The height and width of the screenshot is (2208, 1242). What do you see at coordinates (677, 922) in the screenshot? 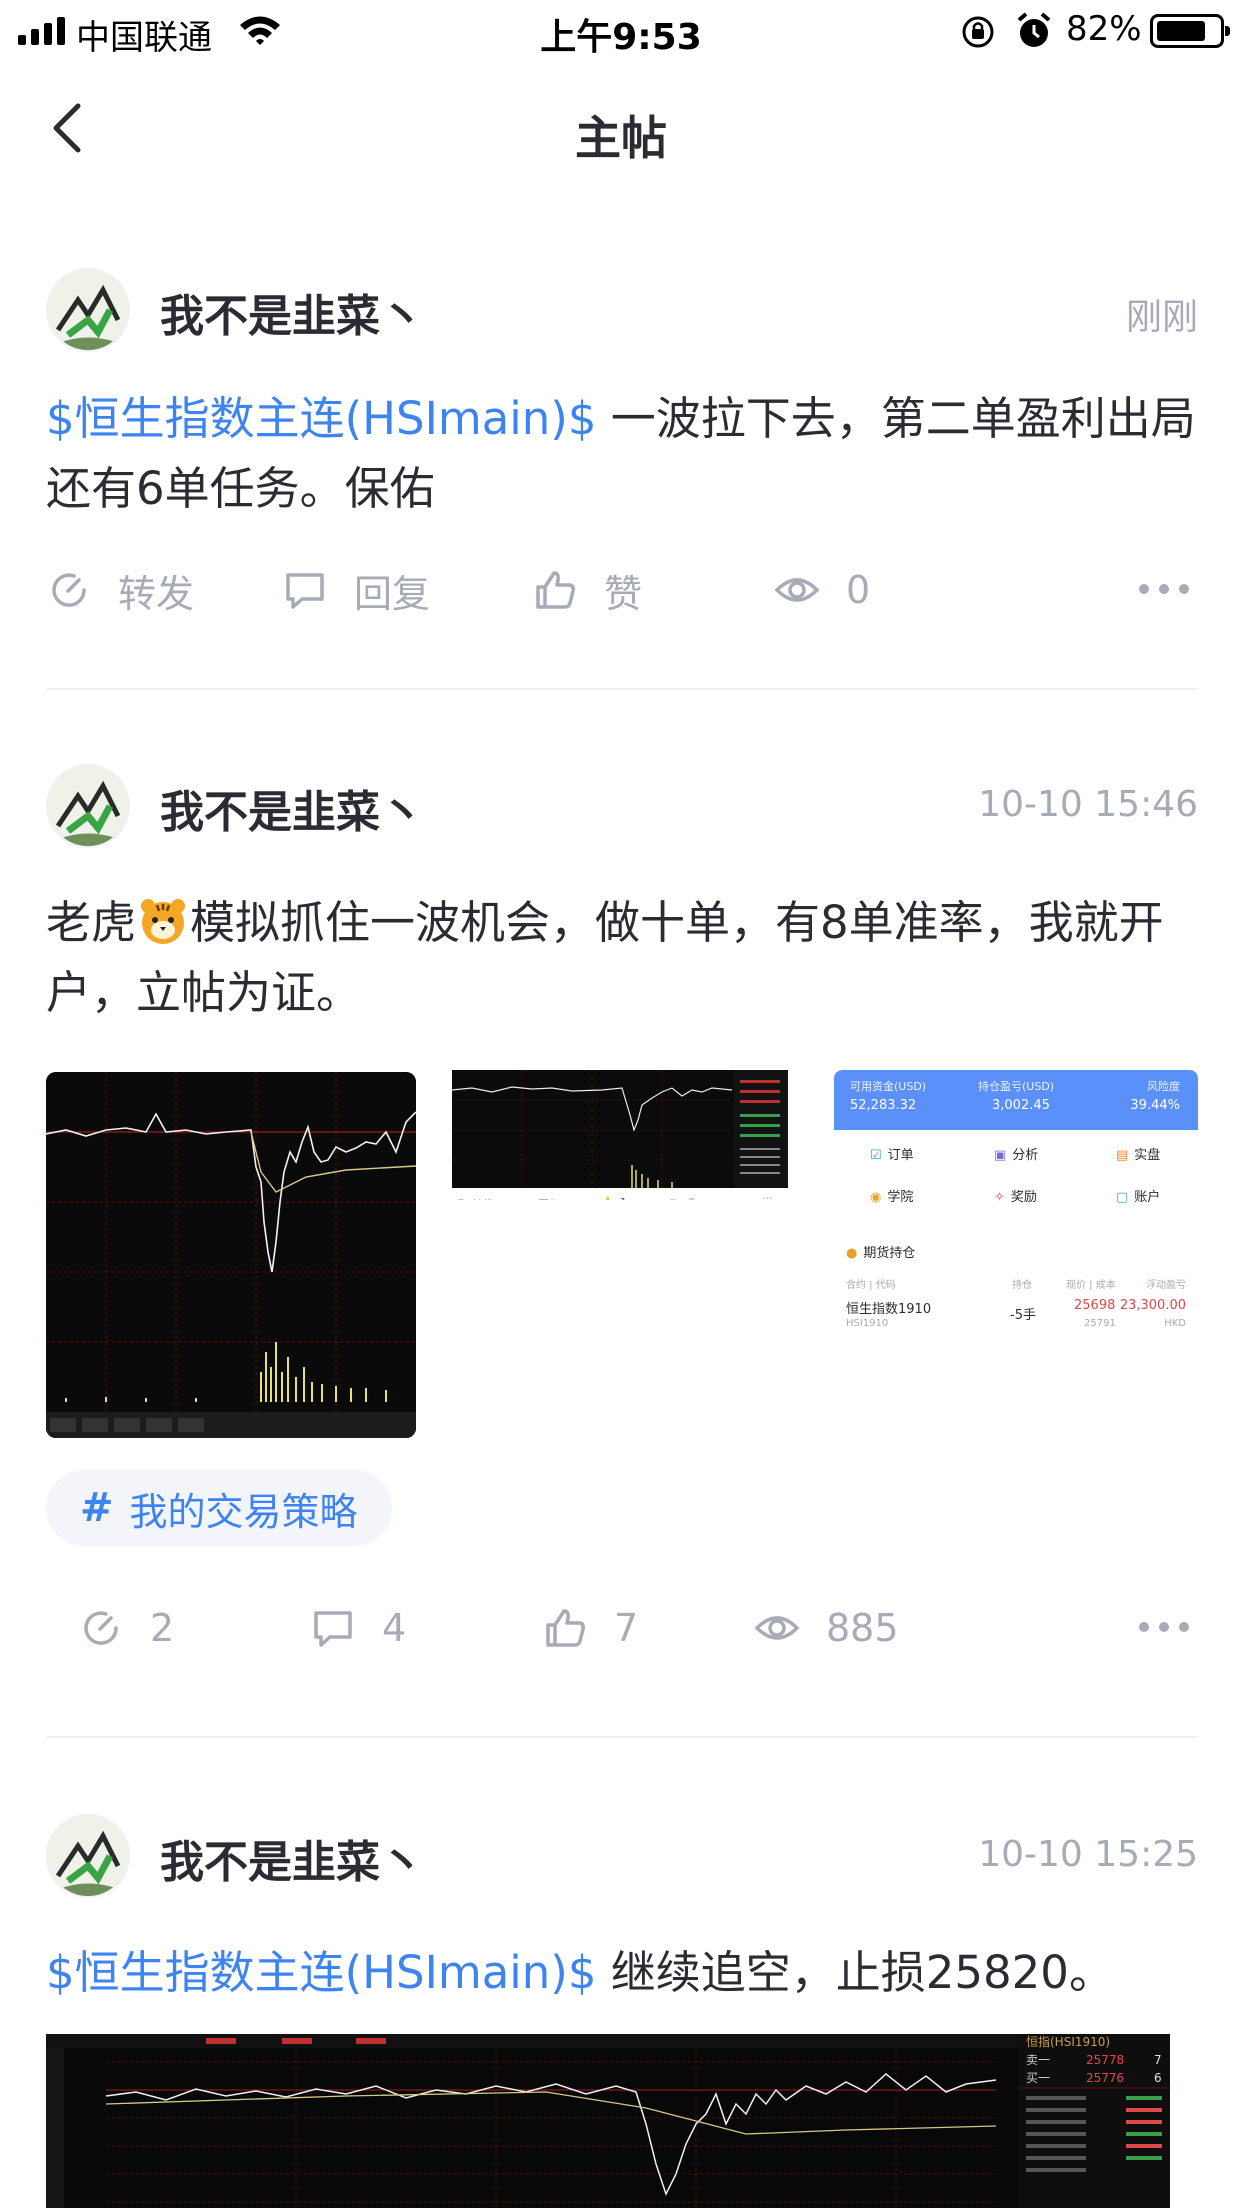
I see `post-text-segment: 模拟抓住一波机会，做十单，有8单准率，我就开` at bounding box center [677, 922].